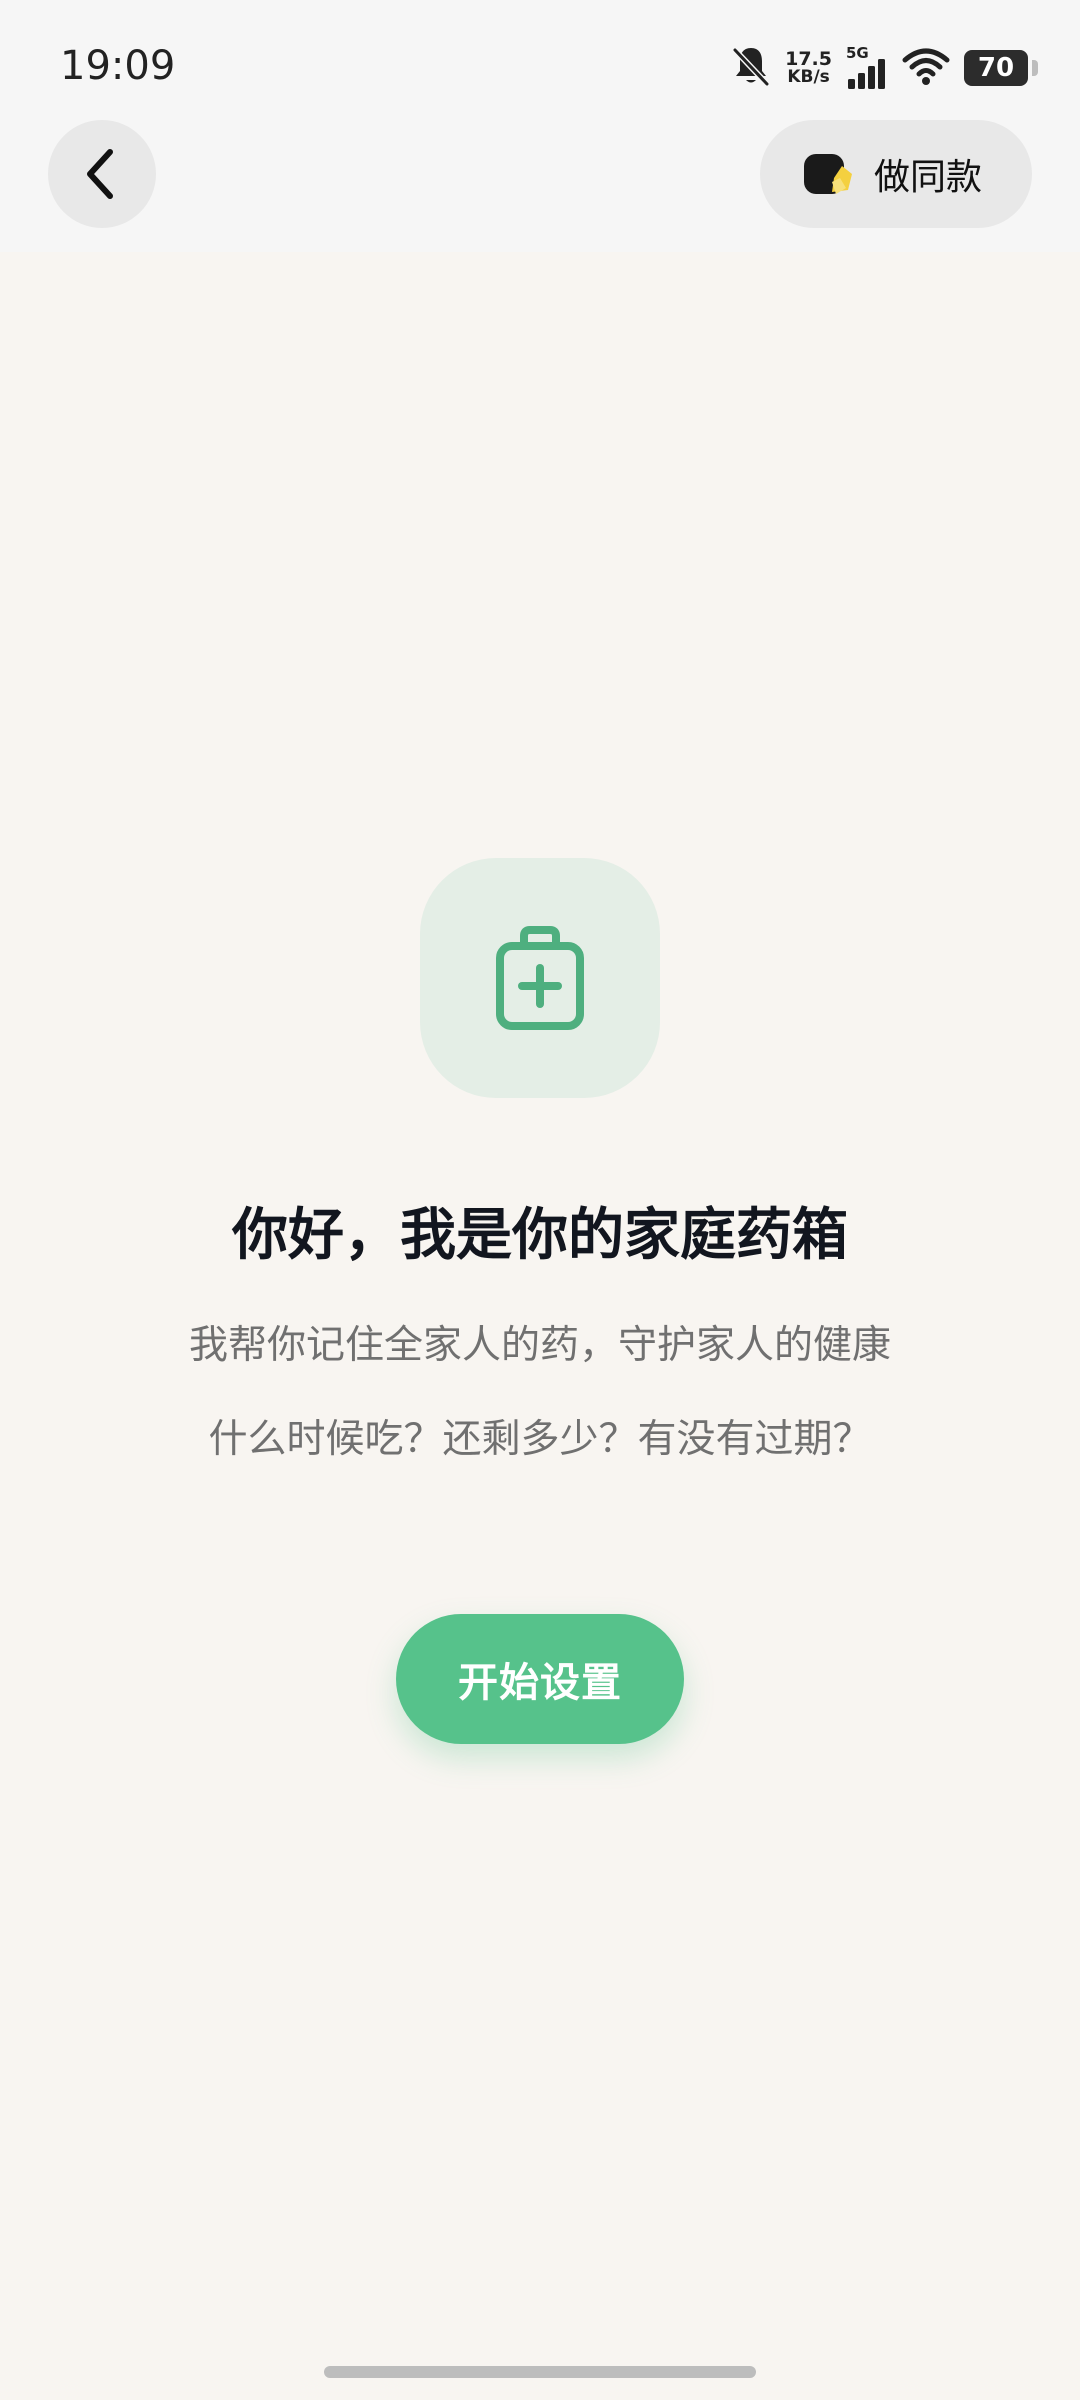  I want to click on wifi-icon, so click(926, 68).